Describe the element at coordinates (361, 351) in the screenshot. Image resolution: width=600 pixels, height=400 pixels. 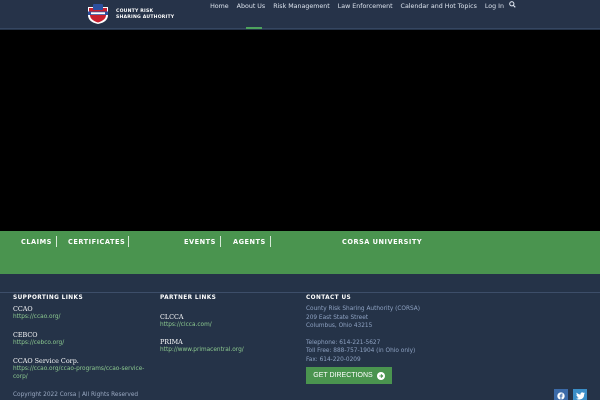
I see `contact-tollfree: Toll Free: 888-757-1904 (in Ohio only)` at that location.